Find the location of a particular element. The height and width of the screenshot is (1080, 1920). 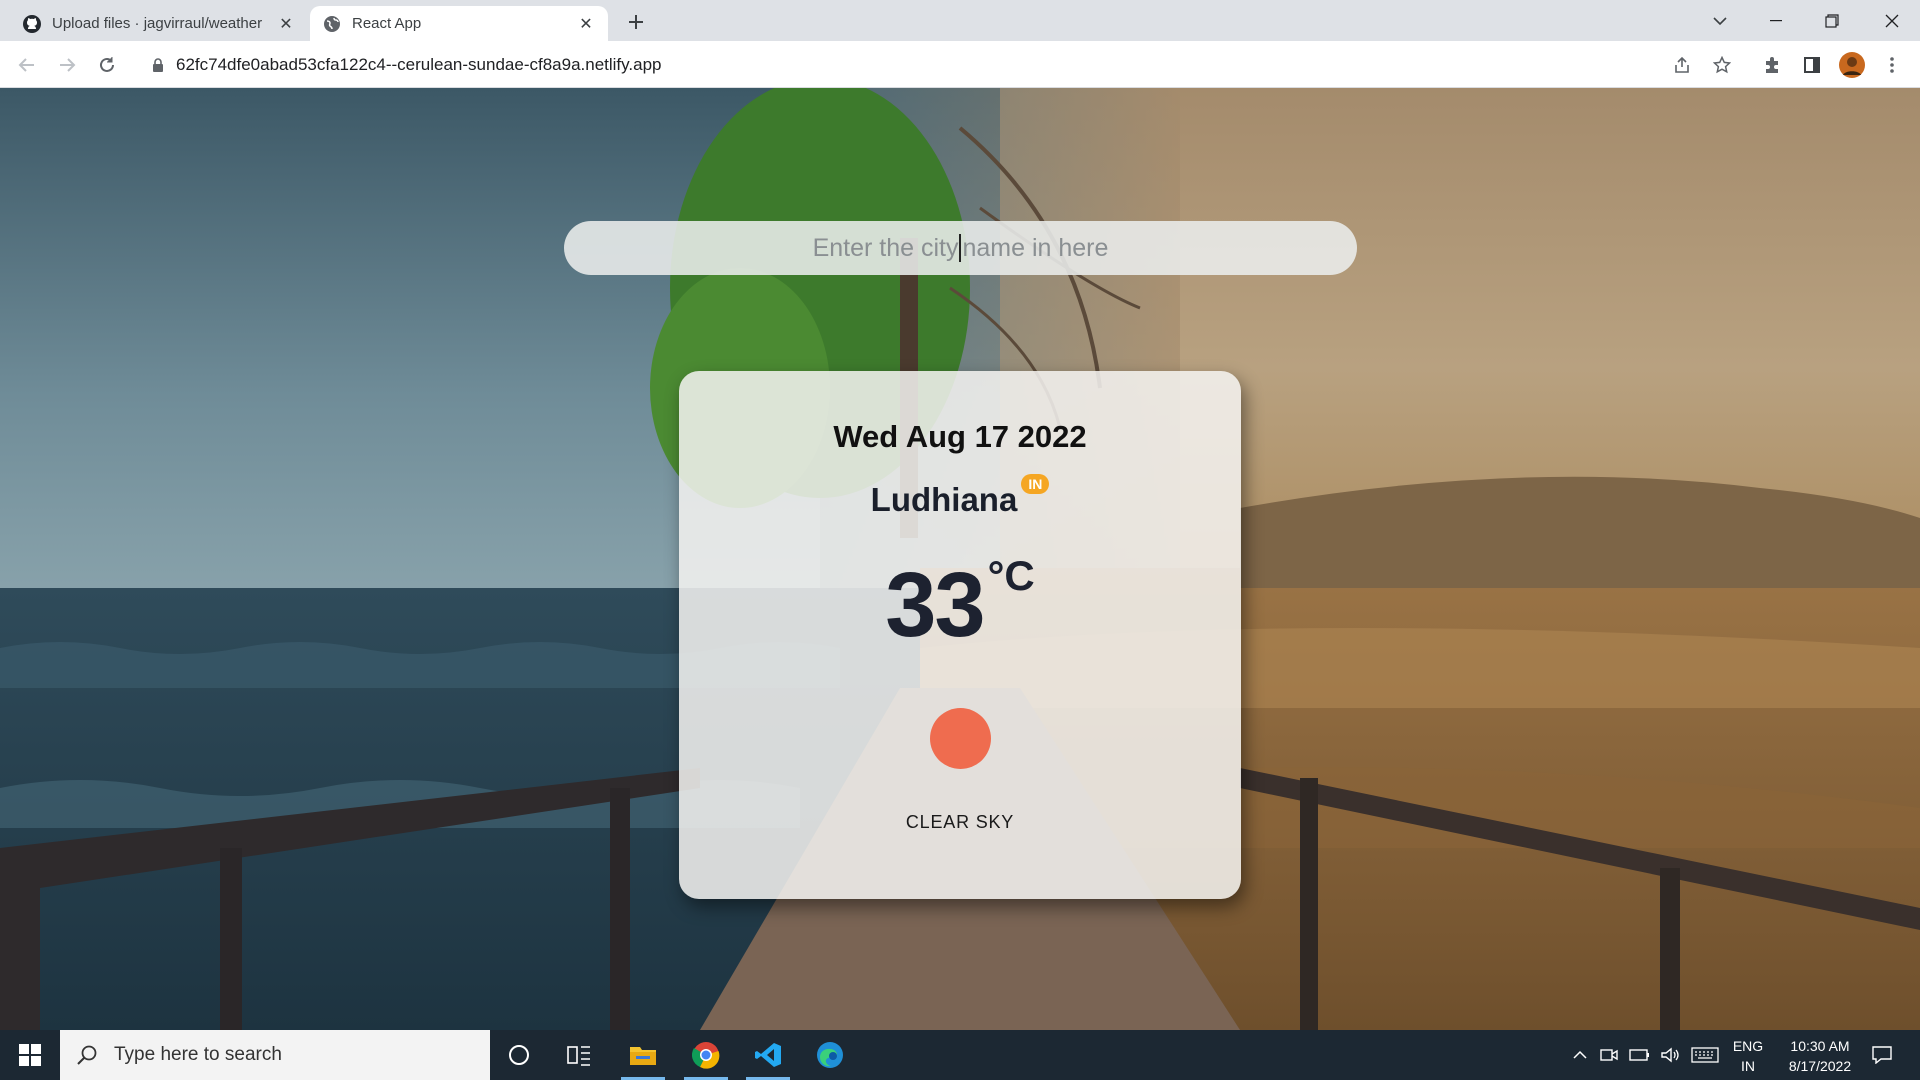

input-language: ENG IN is located at coordinates (1748, 1056).